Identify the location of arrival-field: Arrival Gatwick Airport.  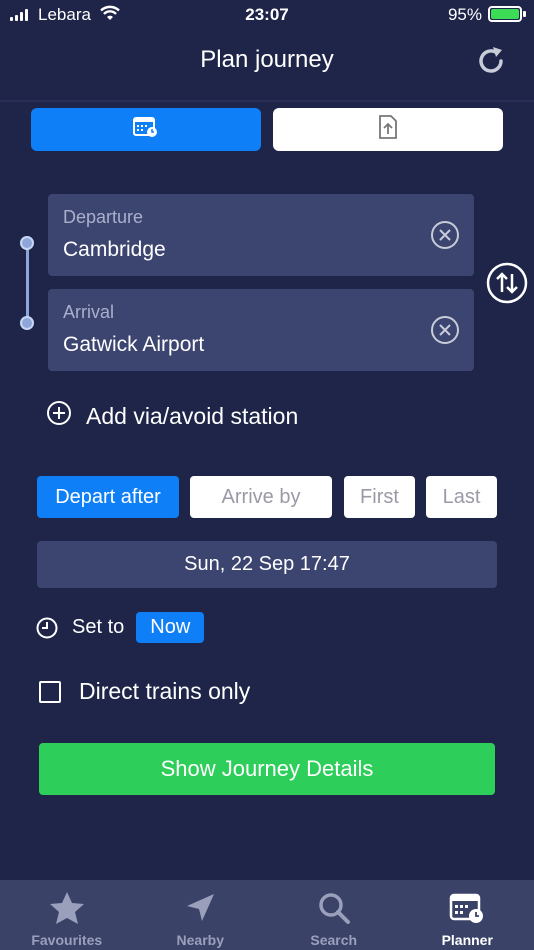
(261, 330).